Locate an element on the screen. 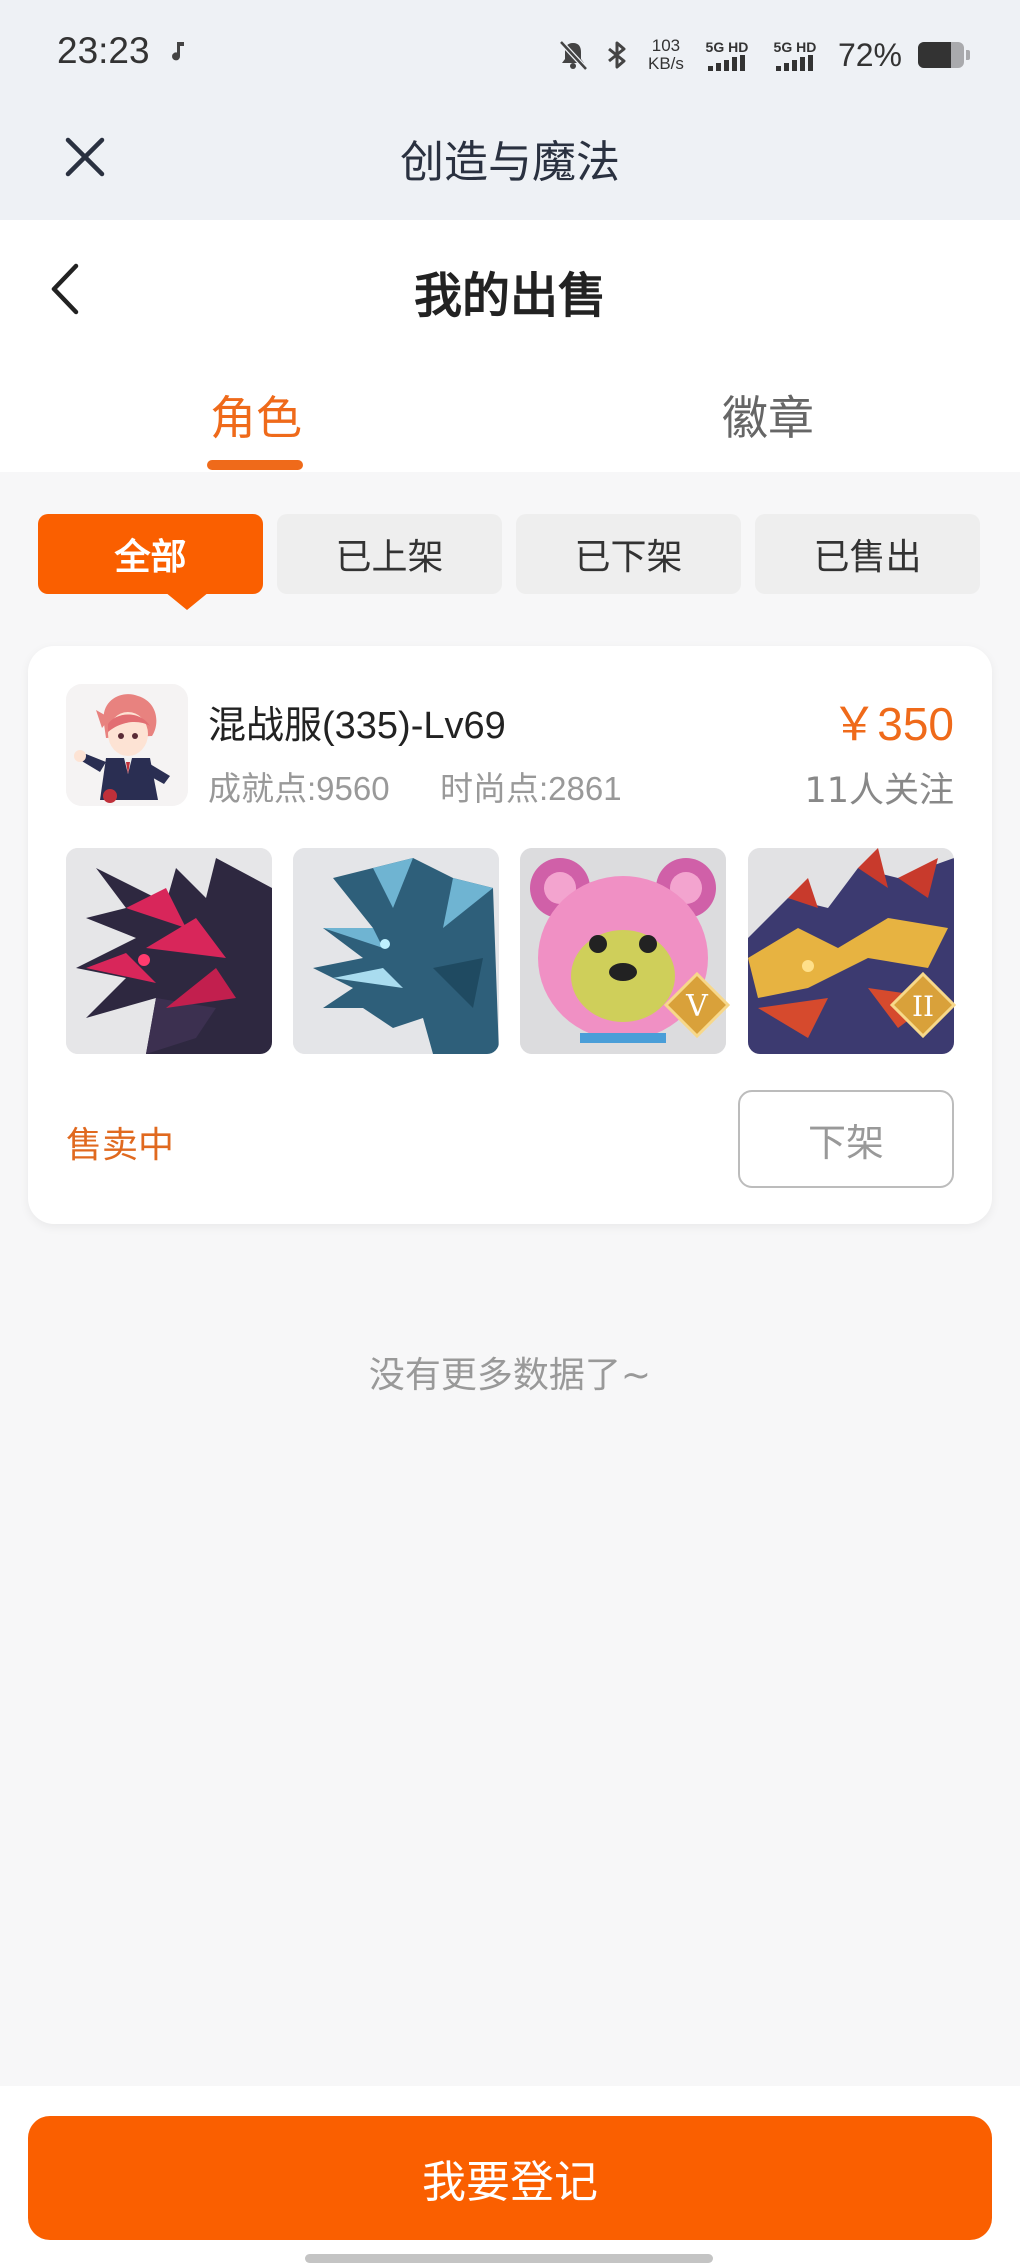 The width and height of the screenshot is (1020, 2267). status-bar: 23:23 103 KB/s 5G HD 5G HD 72% is located at coordinates (510, 55).